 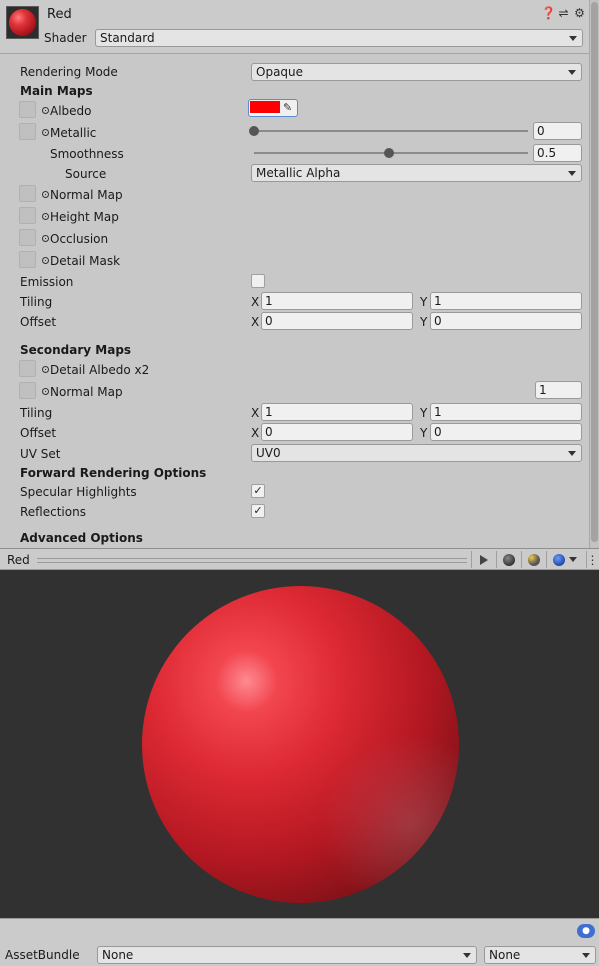 What do you see at coordinates (27, 109) in the screenshot?
I see `albedo-texture-slot` at bounding box center [27, 109].